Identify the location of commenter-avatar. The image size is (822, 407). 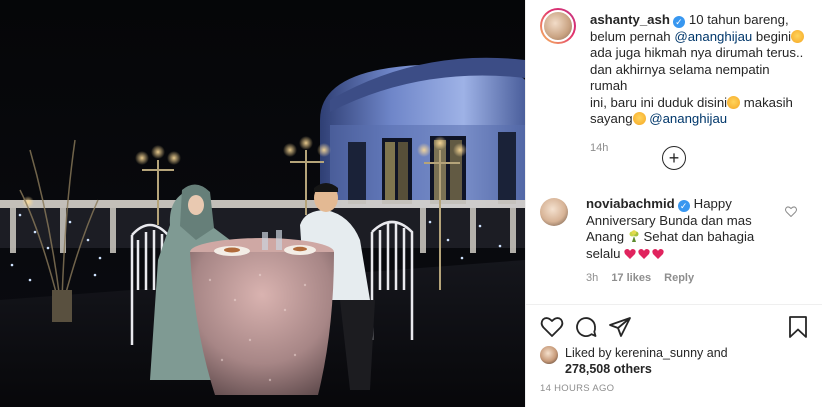
(554, 212).